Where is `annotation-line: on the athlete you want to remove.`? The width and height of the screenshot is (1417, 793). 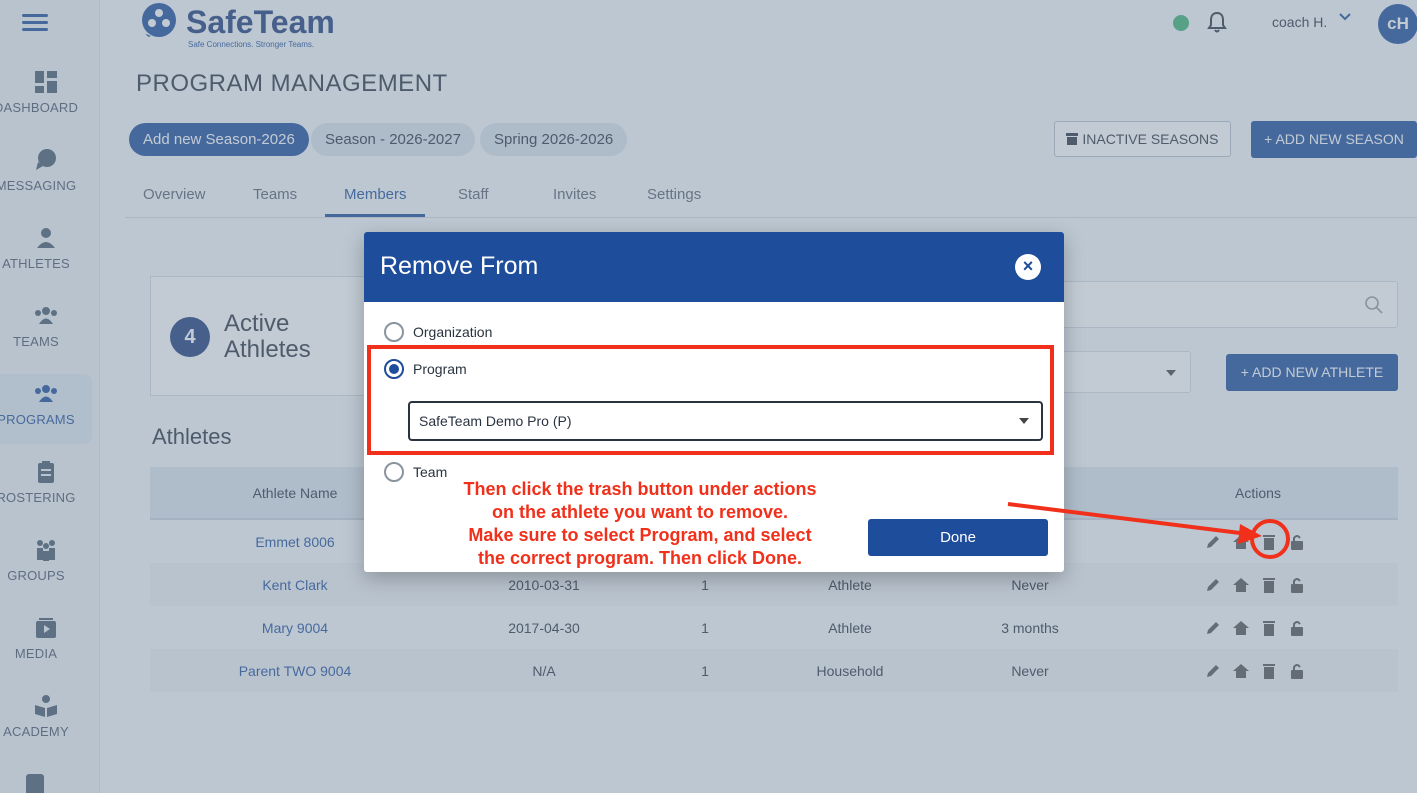 annotation-line: on the athlete you want to remove. is located at coordinates (640, 512).